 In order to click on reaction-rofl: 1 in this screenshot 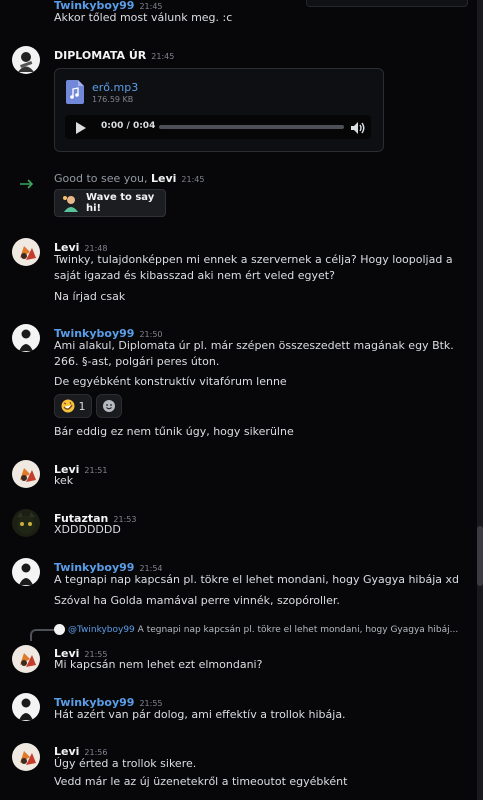, I will do `click(73, 406)`.